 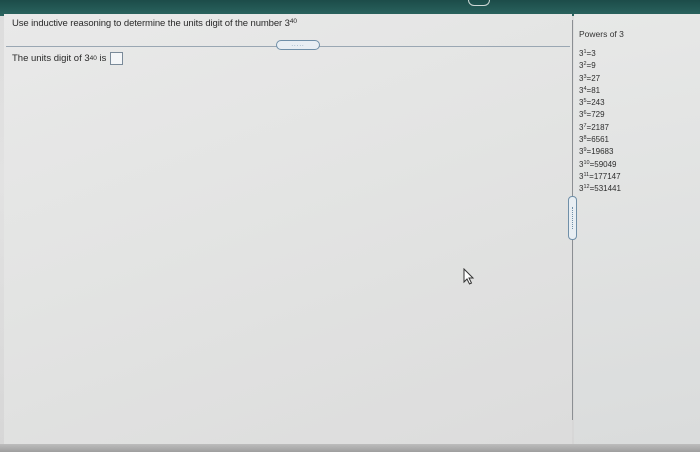 I want to click on power-item: 39=19683, so click(x=600, y=151).